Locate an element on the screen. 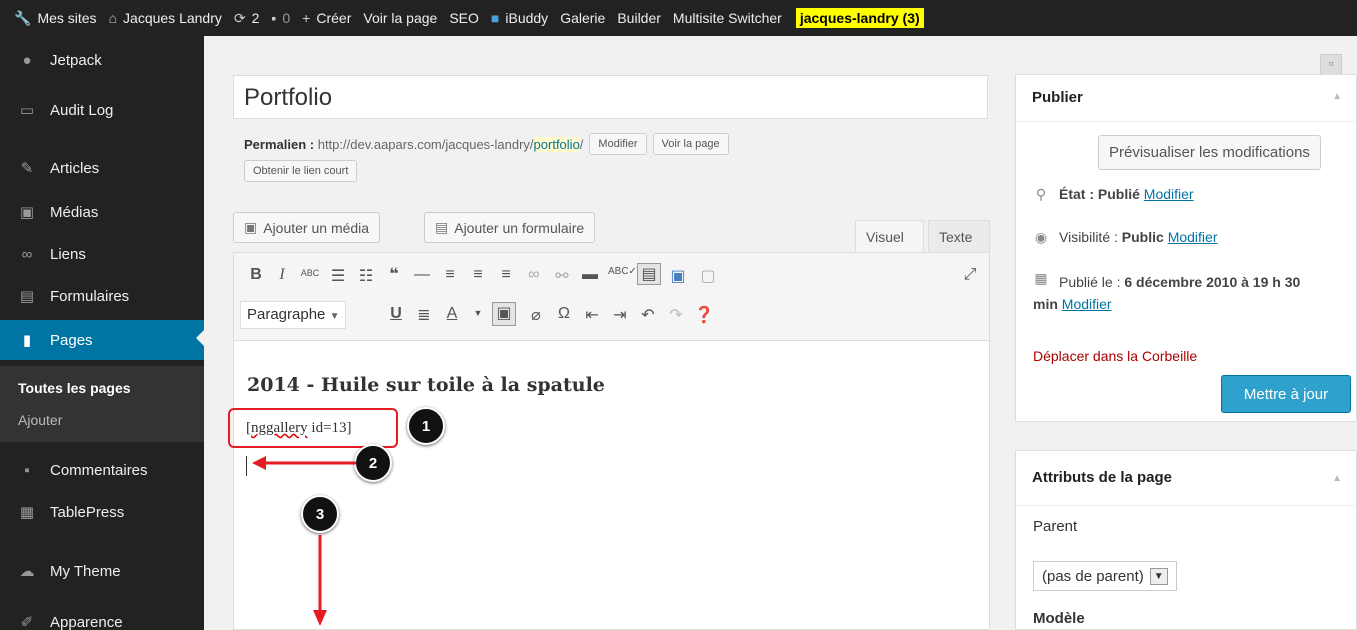 The image size is (1357, 630). preview-changes-button: Prévisualiser les modifications is located at coordinates (1209, 152).